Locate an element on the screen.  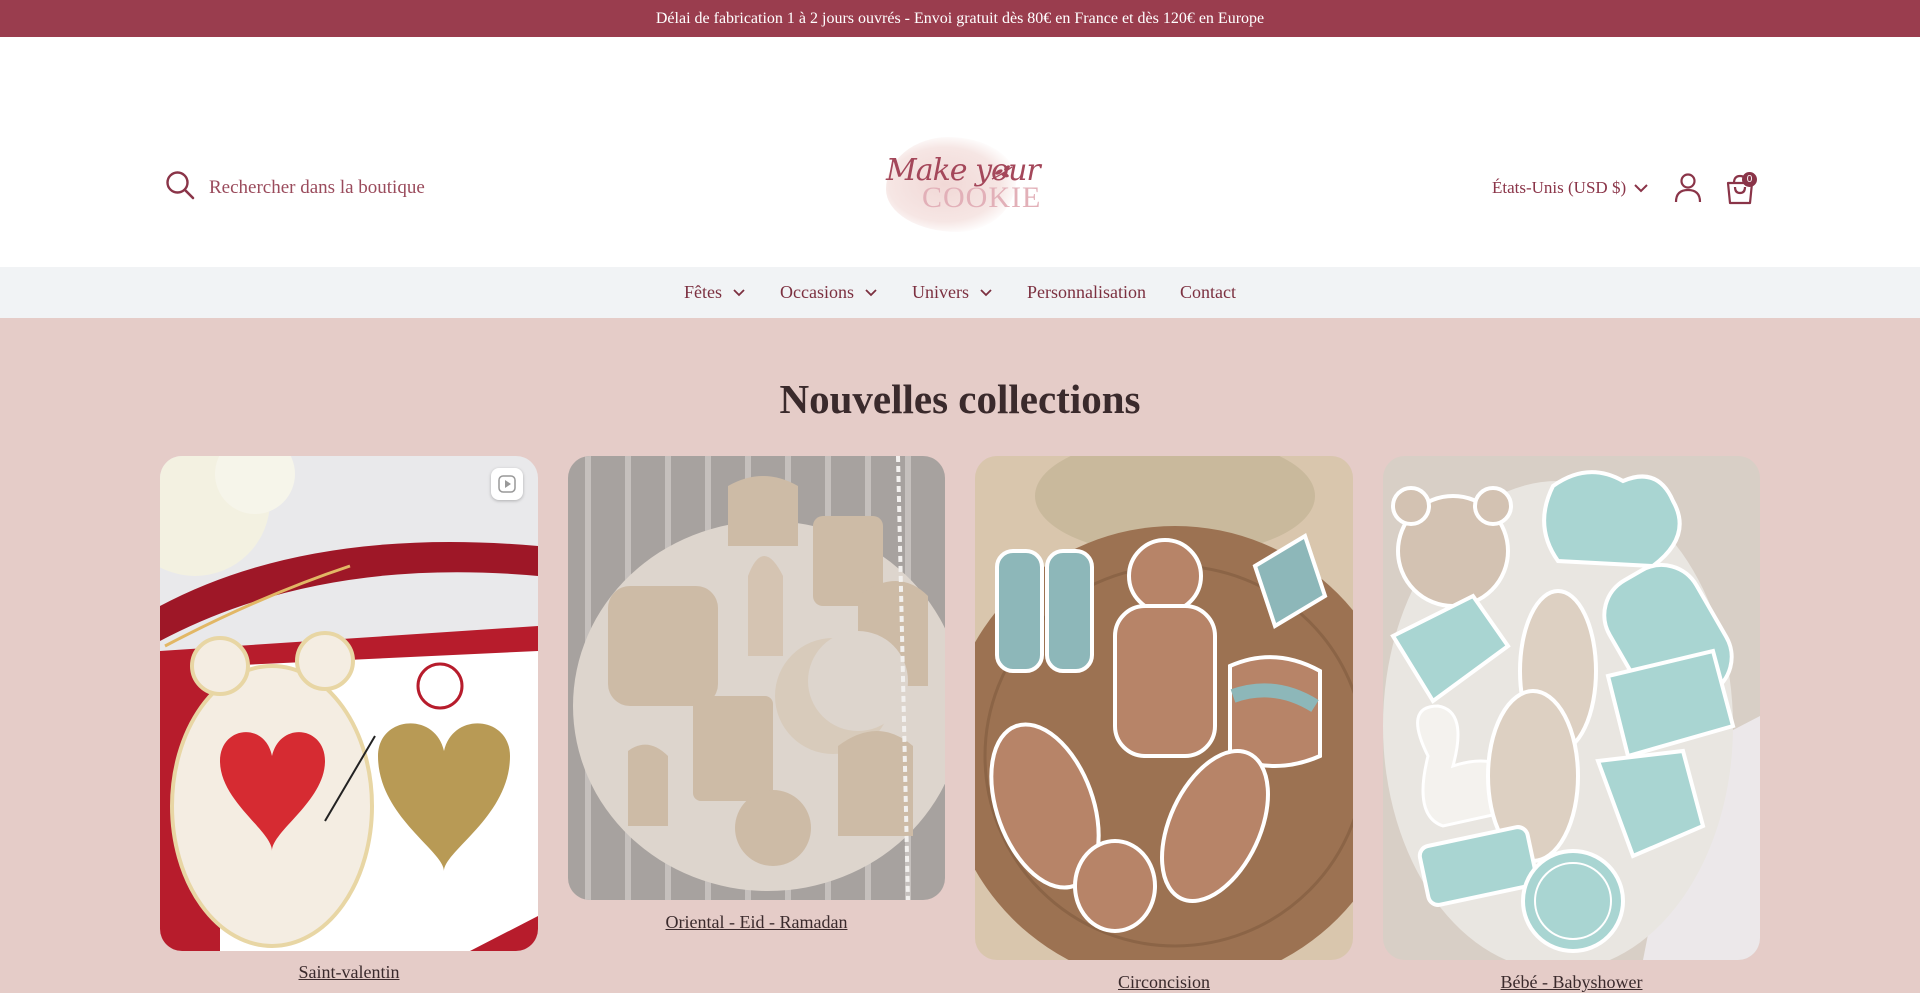
nav-item-occasions: Occasions is located at coordinates (829, 292).